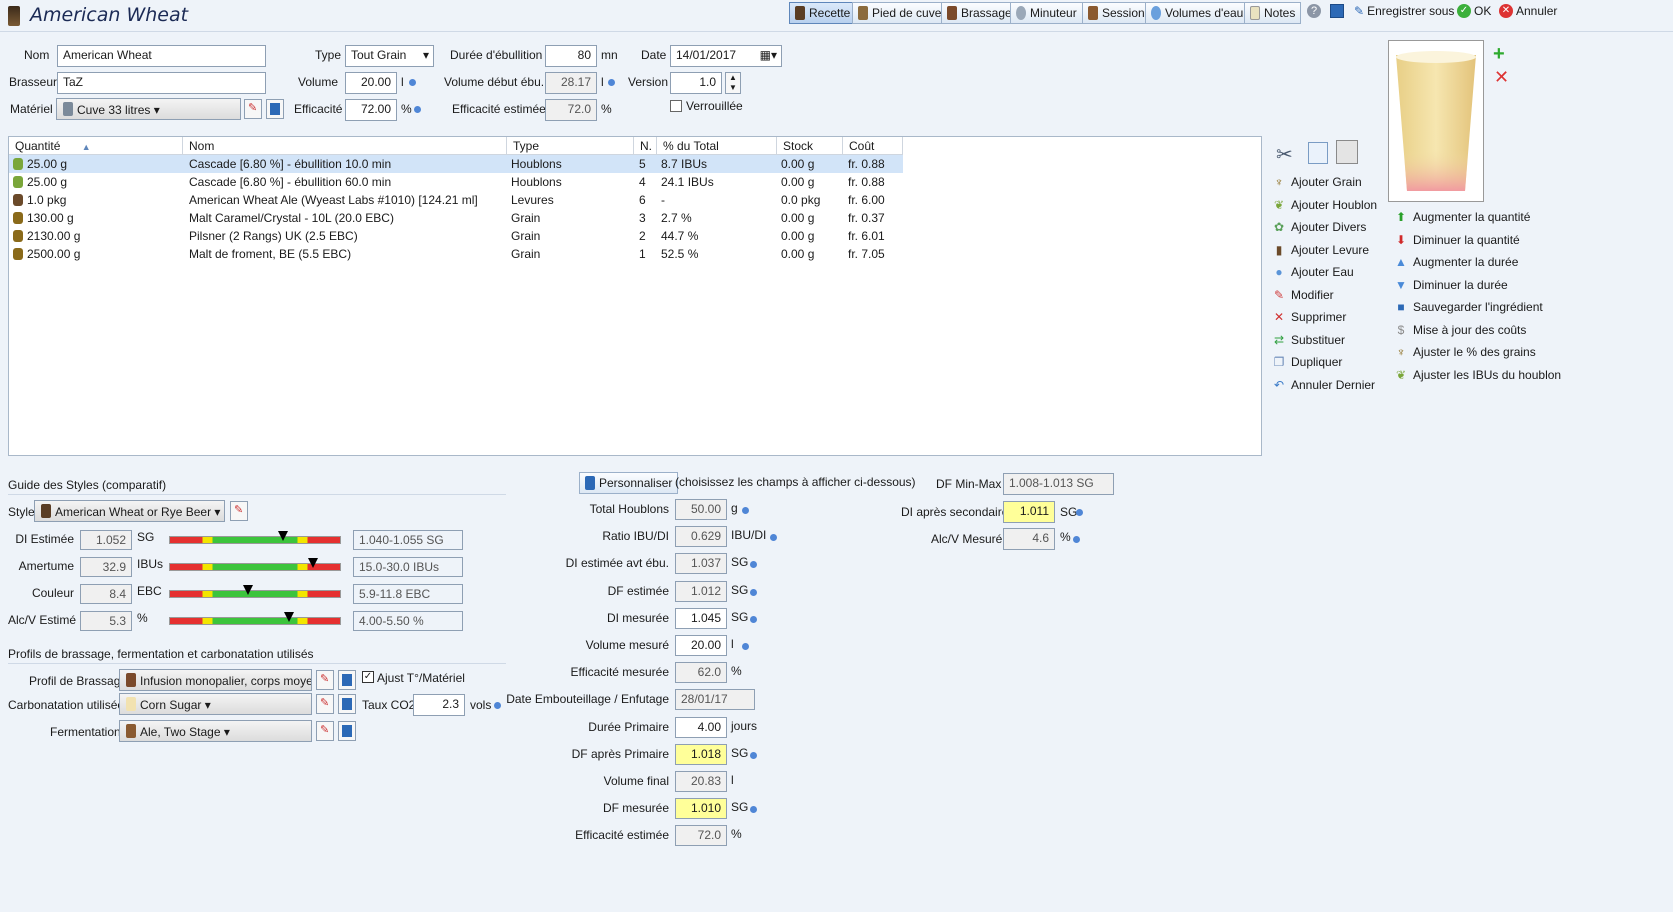  What do you see at coordinates (701, 727) in the screenshot?
I see `duree-primaire-input: 4.00` at bounding box center [701, 727].